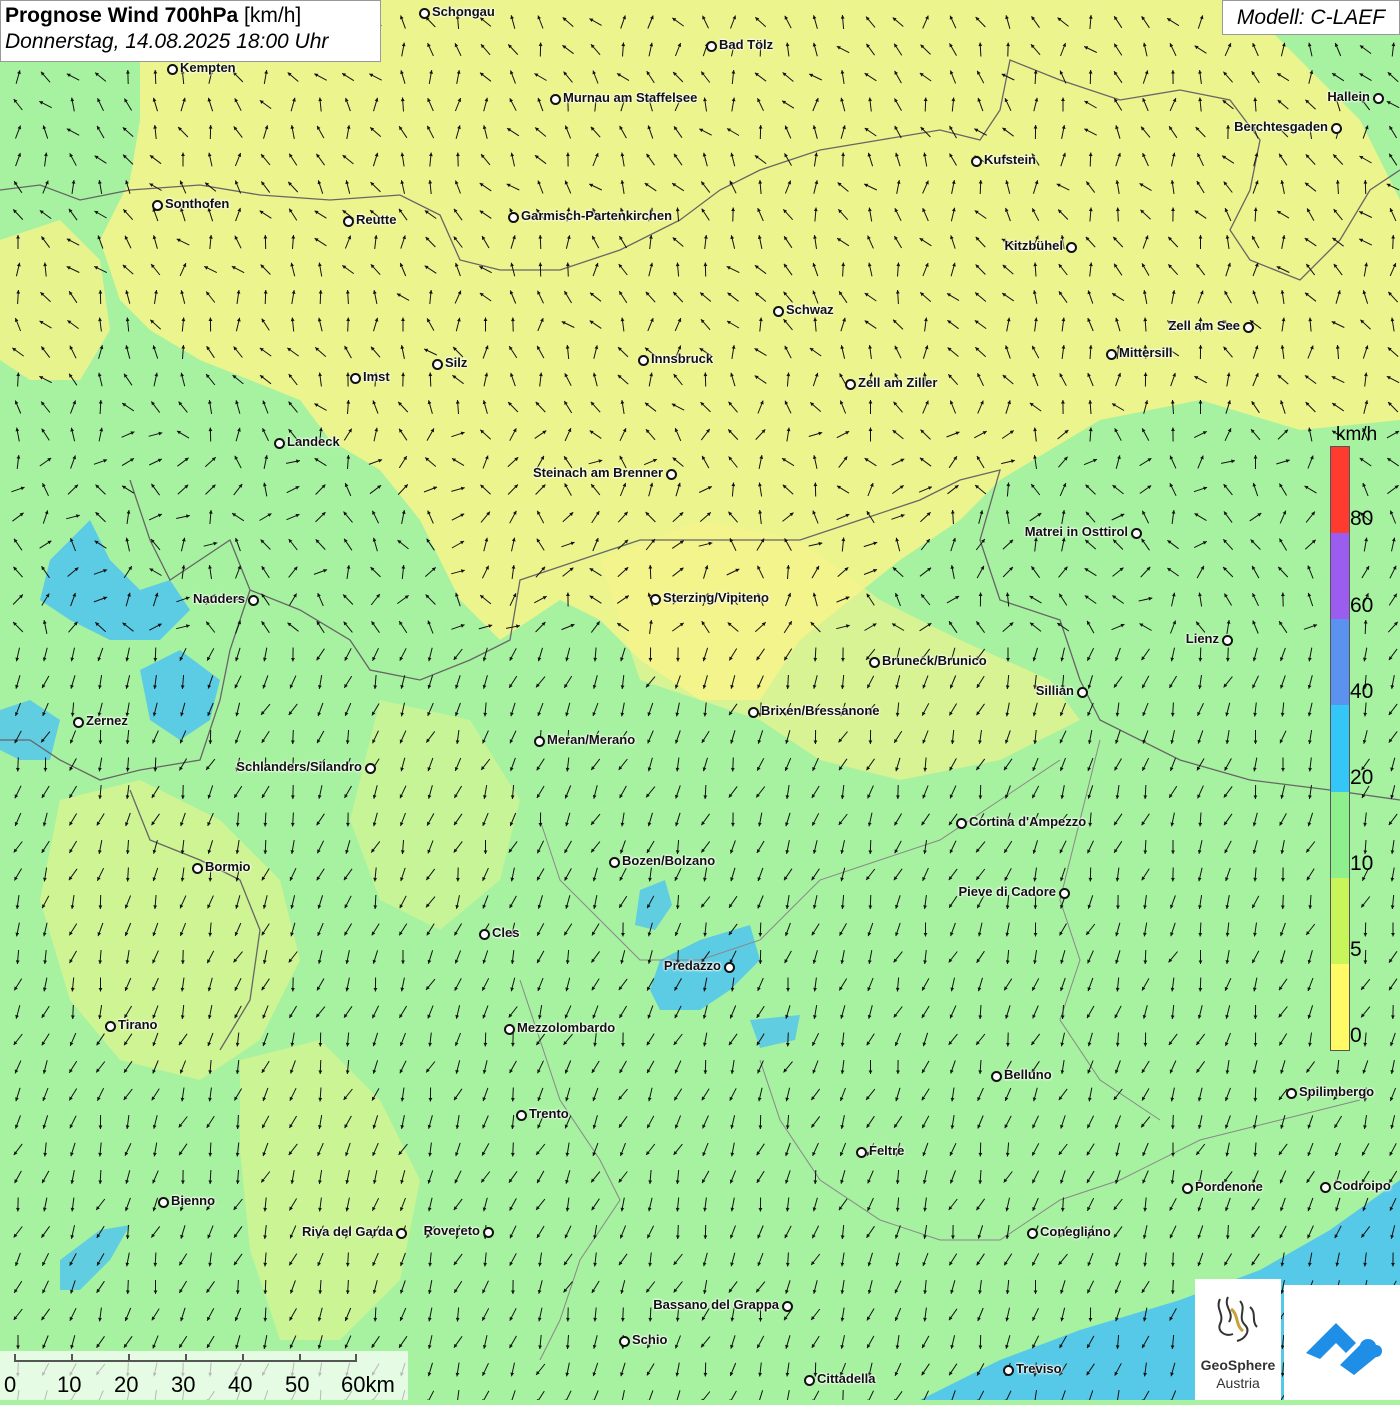  I want to click on city-label: Hallein, so click(1348, 96).